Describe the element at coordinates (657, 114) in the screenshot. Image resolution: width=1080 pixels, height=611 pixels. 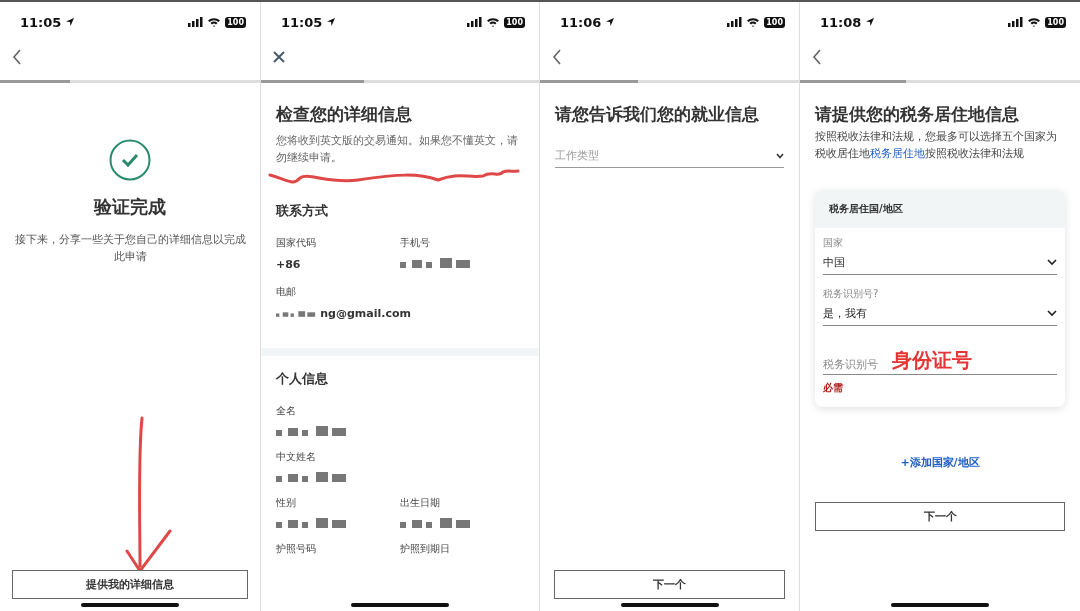
I see `page-title: 请您告诉我们您的就业信息` at that location.